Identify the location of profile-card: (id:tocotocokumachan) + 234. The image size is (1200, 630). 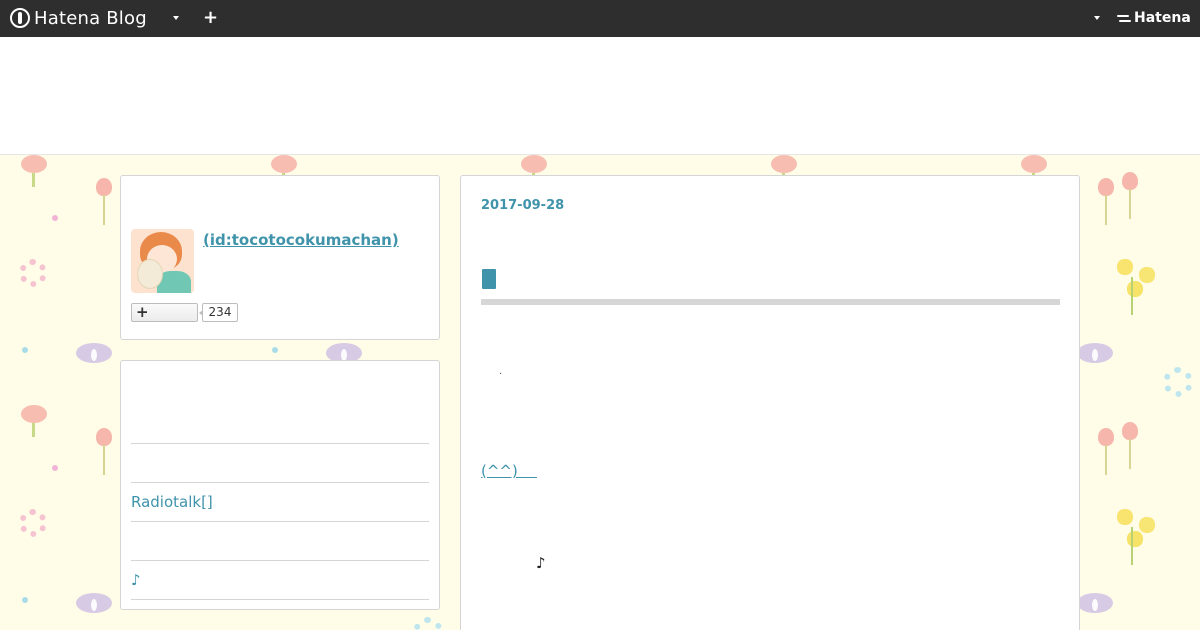
(280, 257).